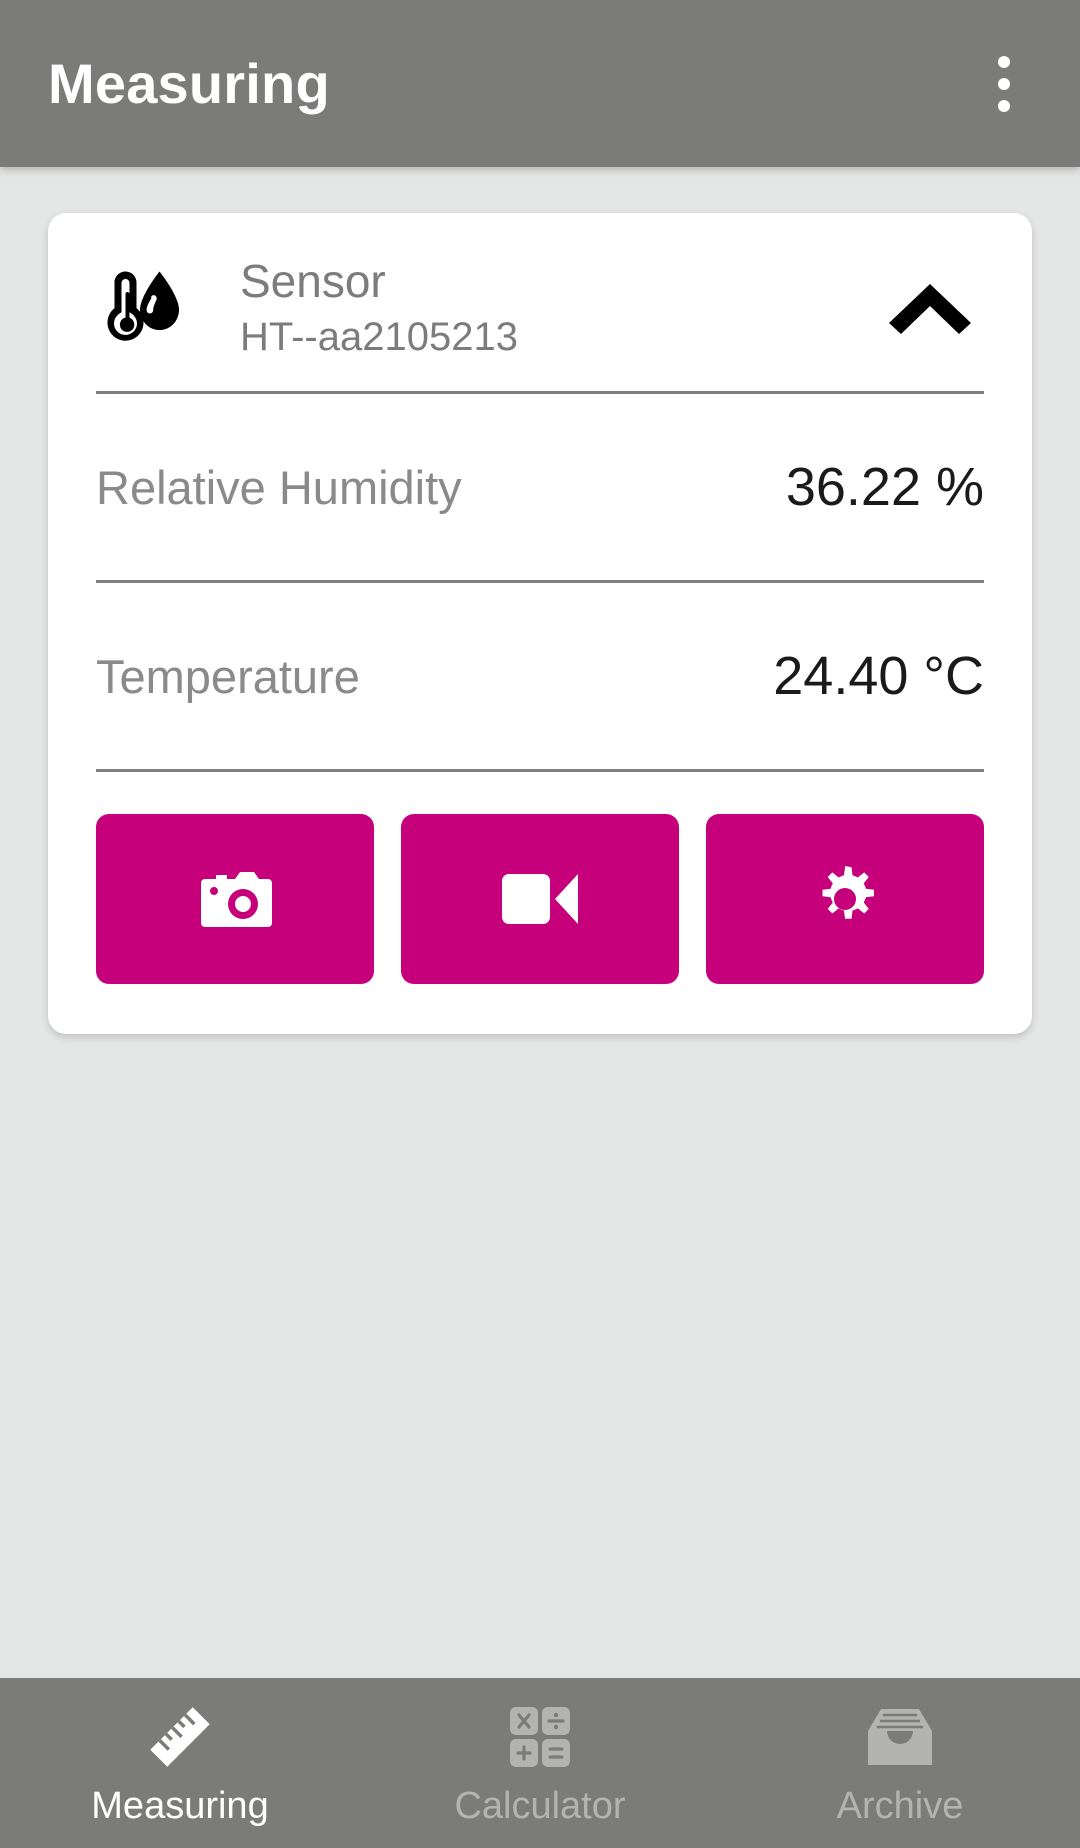 The height and width of the screenshot is (1848, 1080). I want to click on sensor-settings-button, so click(845, 899).